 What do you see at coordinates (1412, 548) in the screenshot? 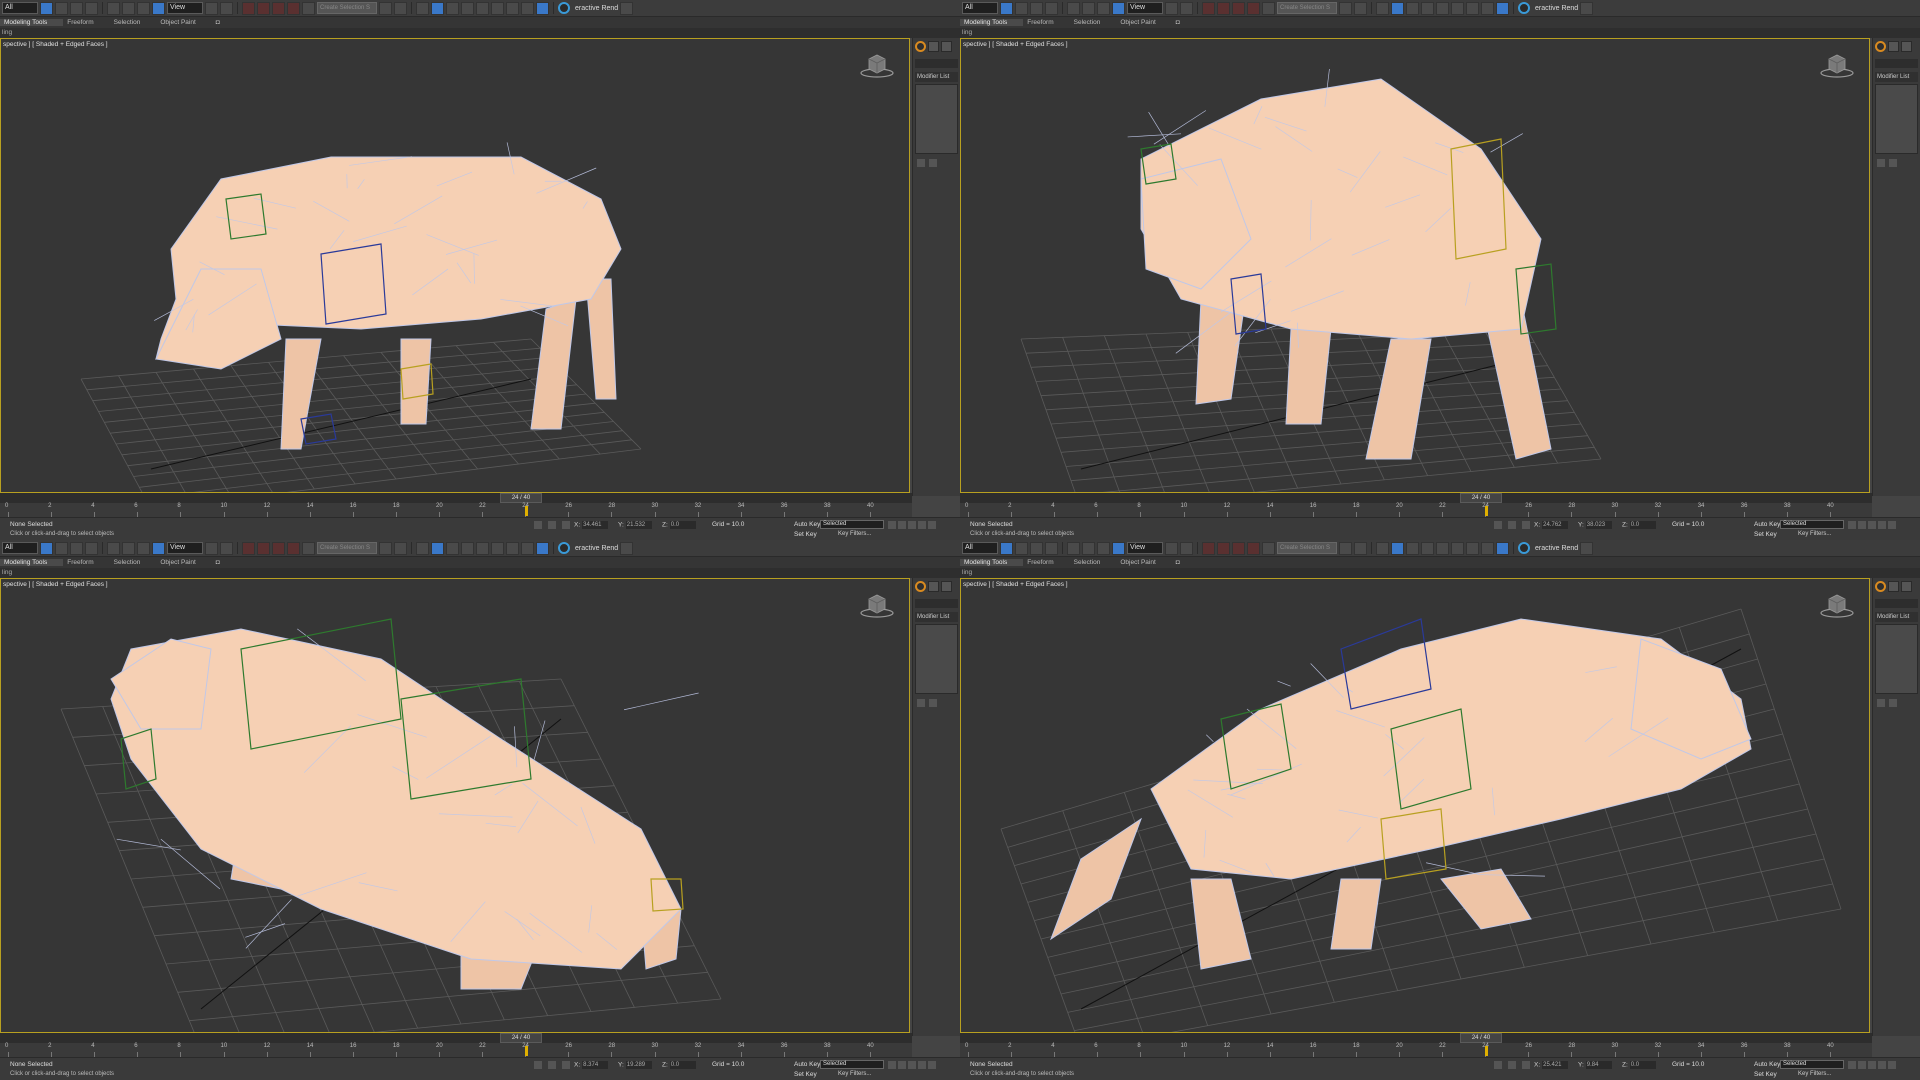
I see `toggle-ribbon-icon` at bounding box center [1412, 548].